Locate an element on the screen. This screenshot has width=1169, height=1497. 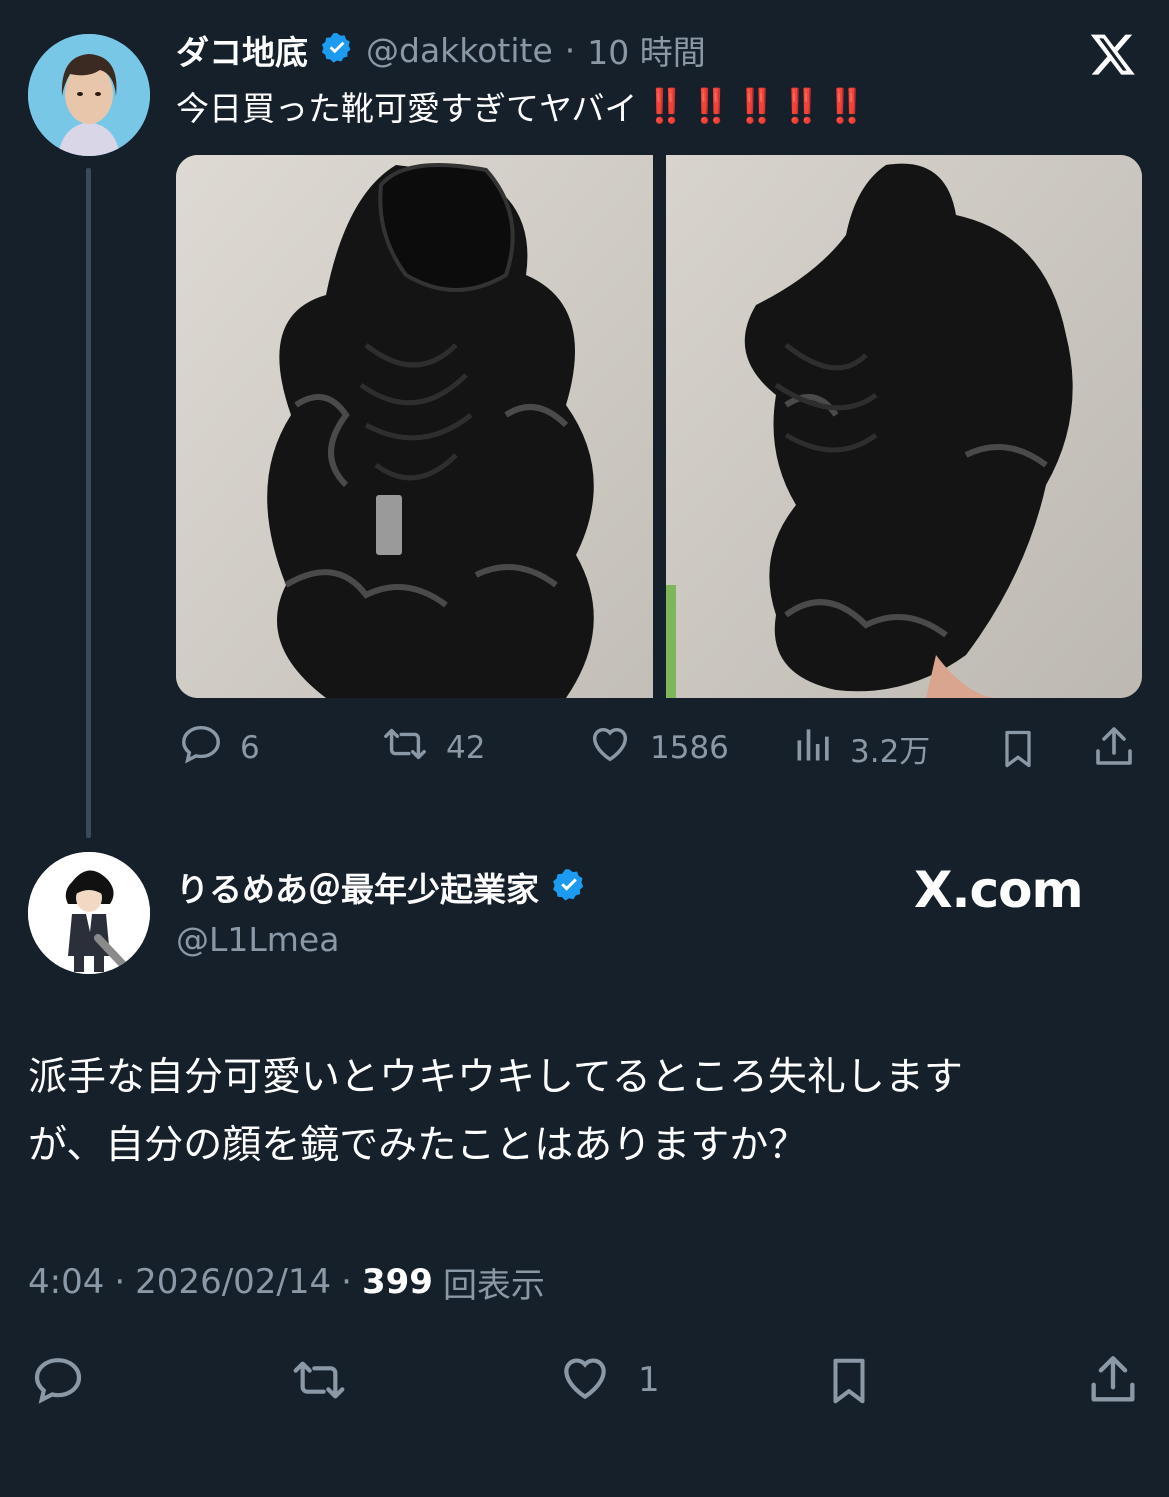
reply-date: 2026/02/14 is located at coordinates (233, 1282).